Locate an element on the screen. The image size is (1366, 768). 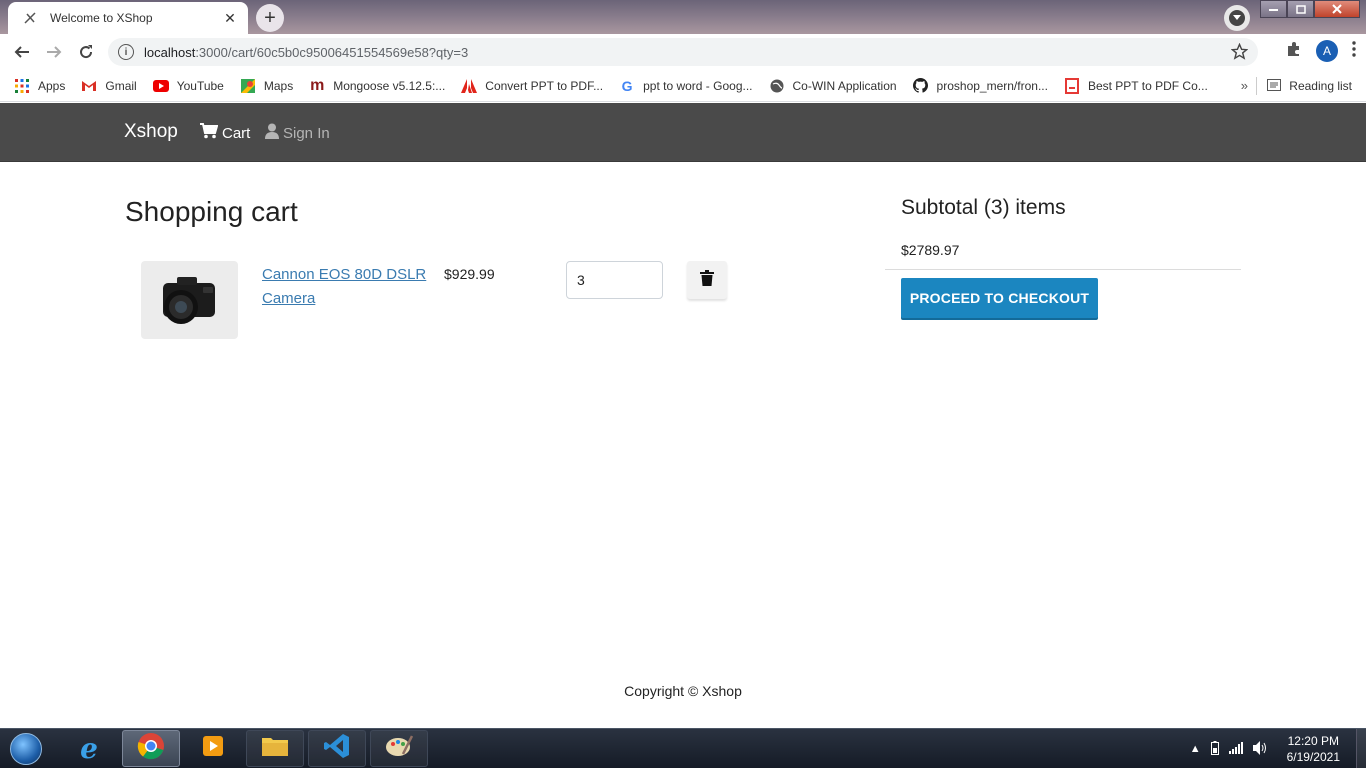
chevron-down-icon is located at coordinates (1237, 18).